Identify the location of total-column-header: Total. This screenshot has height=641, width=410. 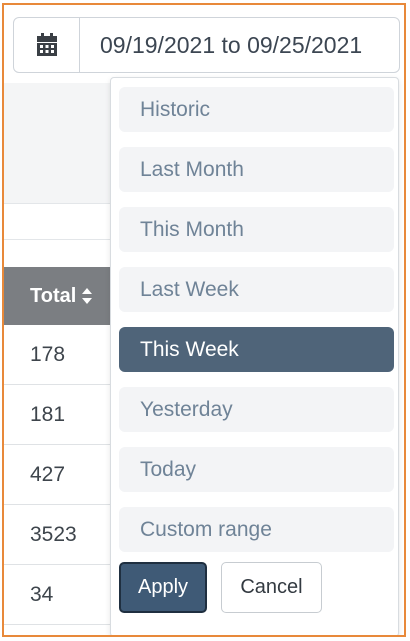
(57, 296).